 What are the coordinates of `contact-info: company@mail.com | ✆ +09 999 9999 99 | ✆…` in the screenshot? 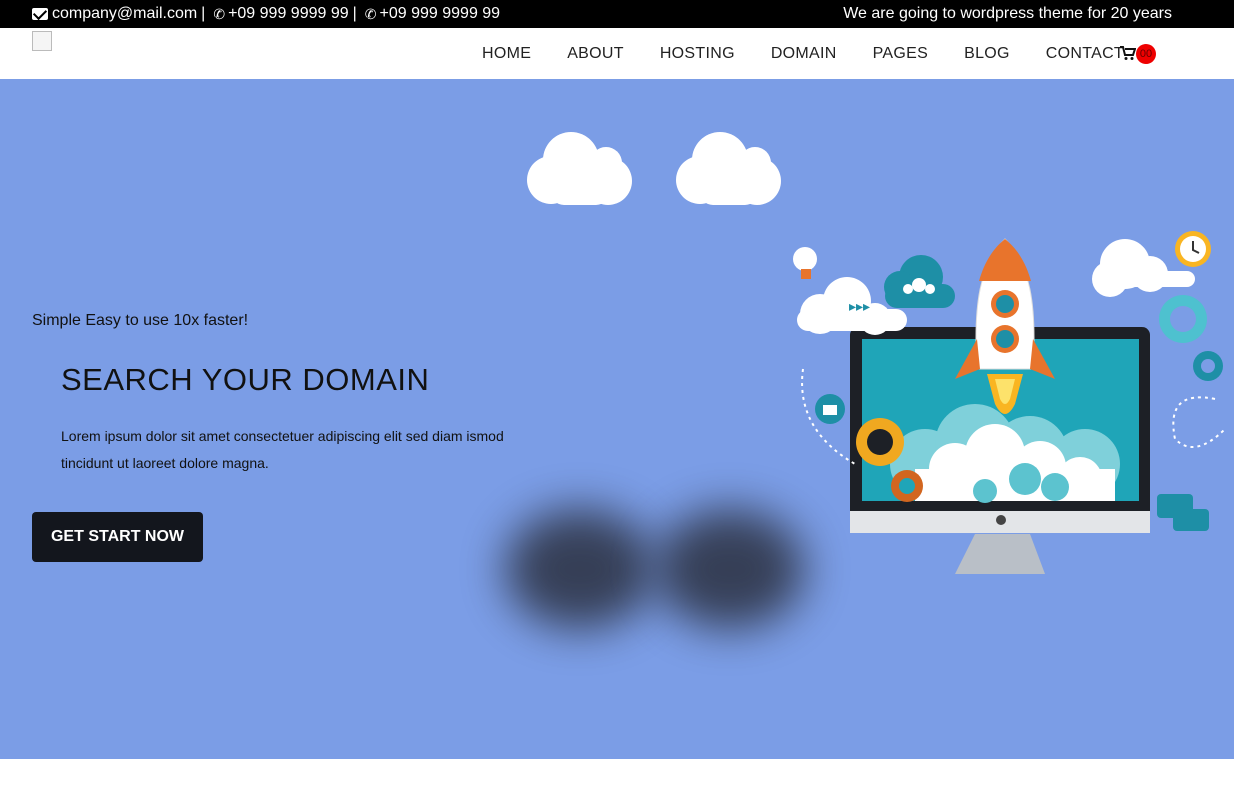 It's located at (266, 14).